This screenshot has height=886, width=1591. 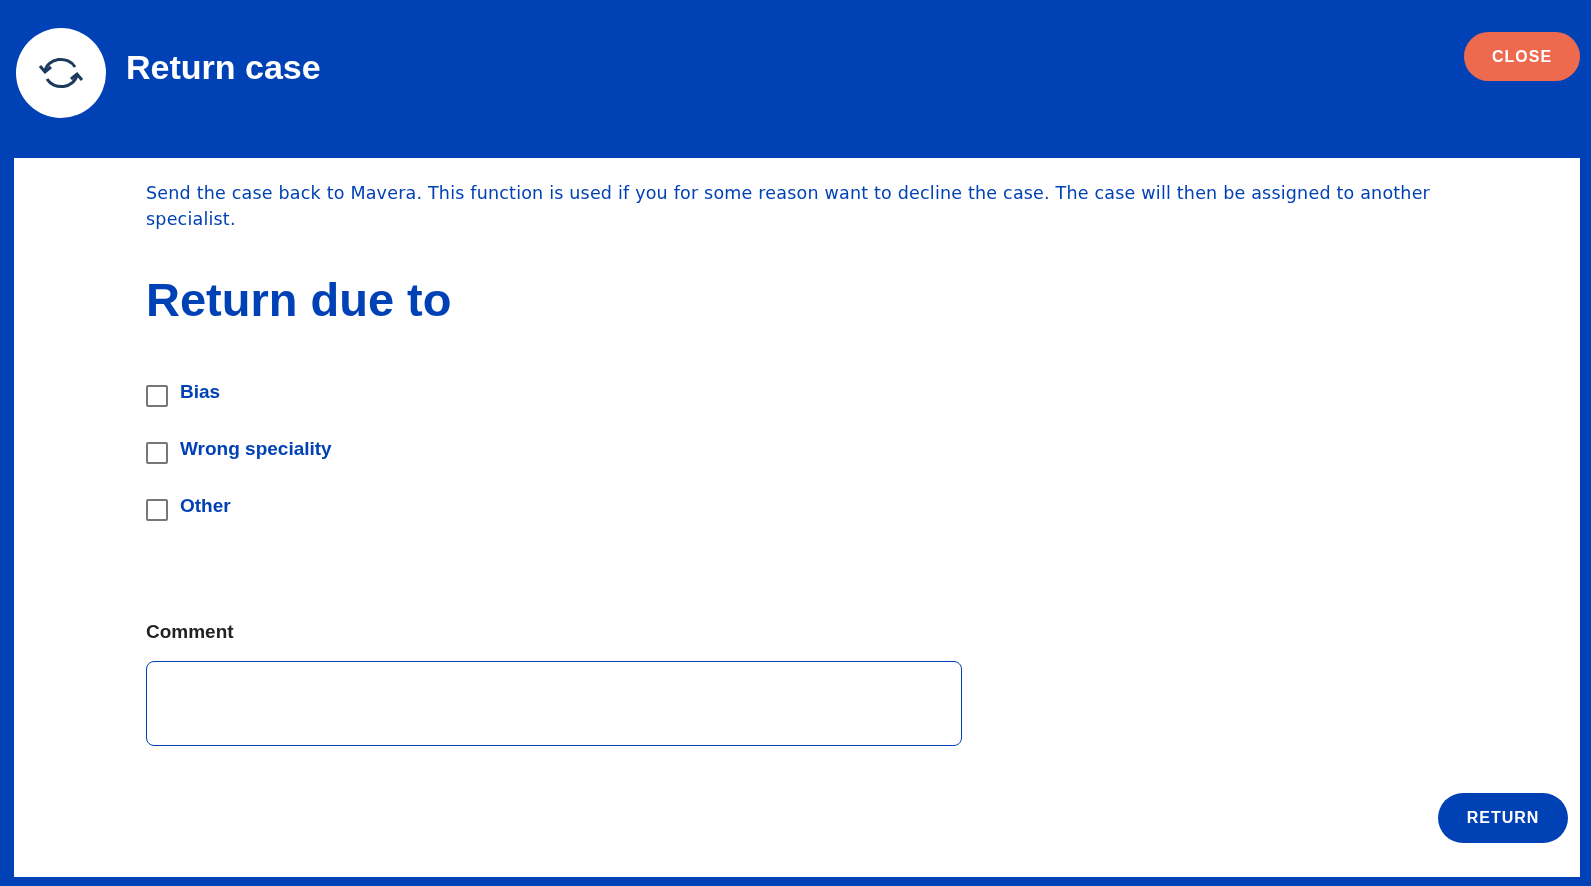 I want to click on checkbox-label: Wrong speciality, so click(x=256, y=449).